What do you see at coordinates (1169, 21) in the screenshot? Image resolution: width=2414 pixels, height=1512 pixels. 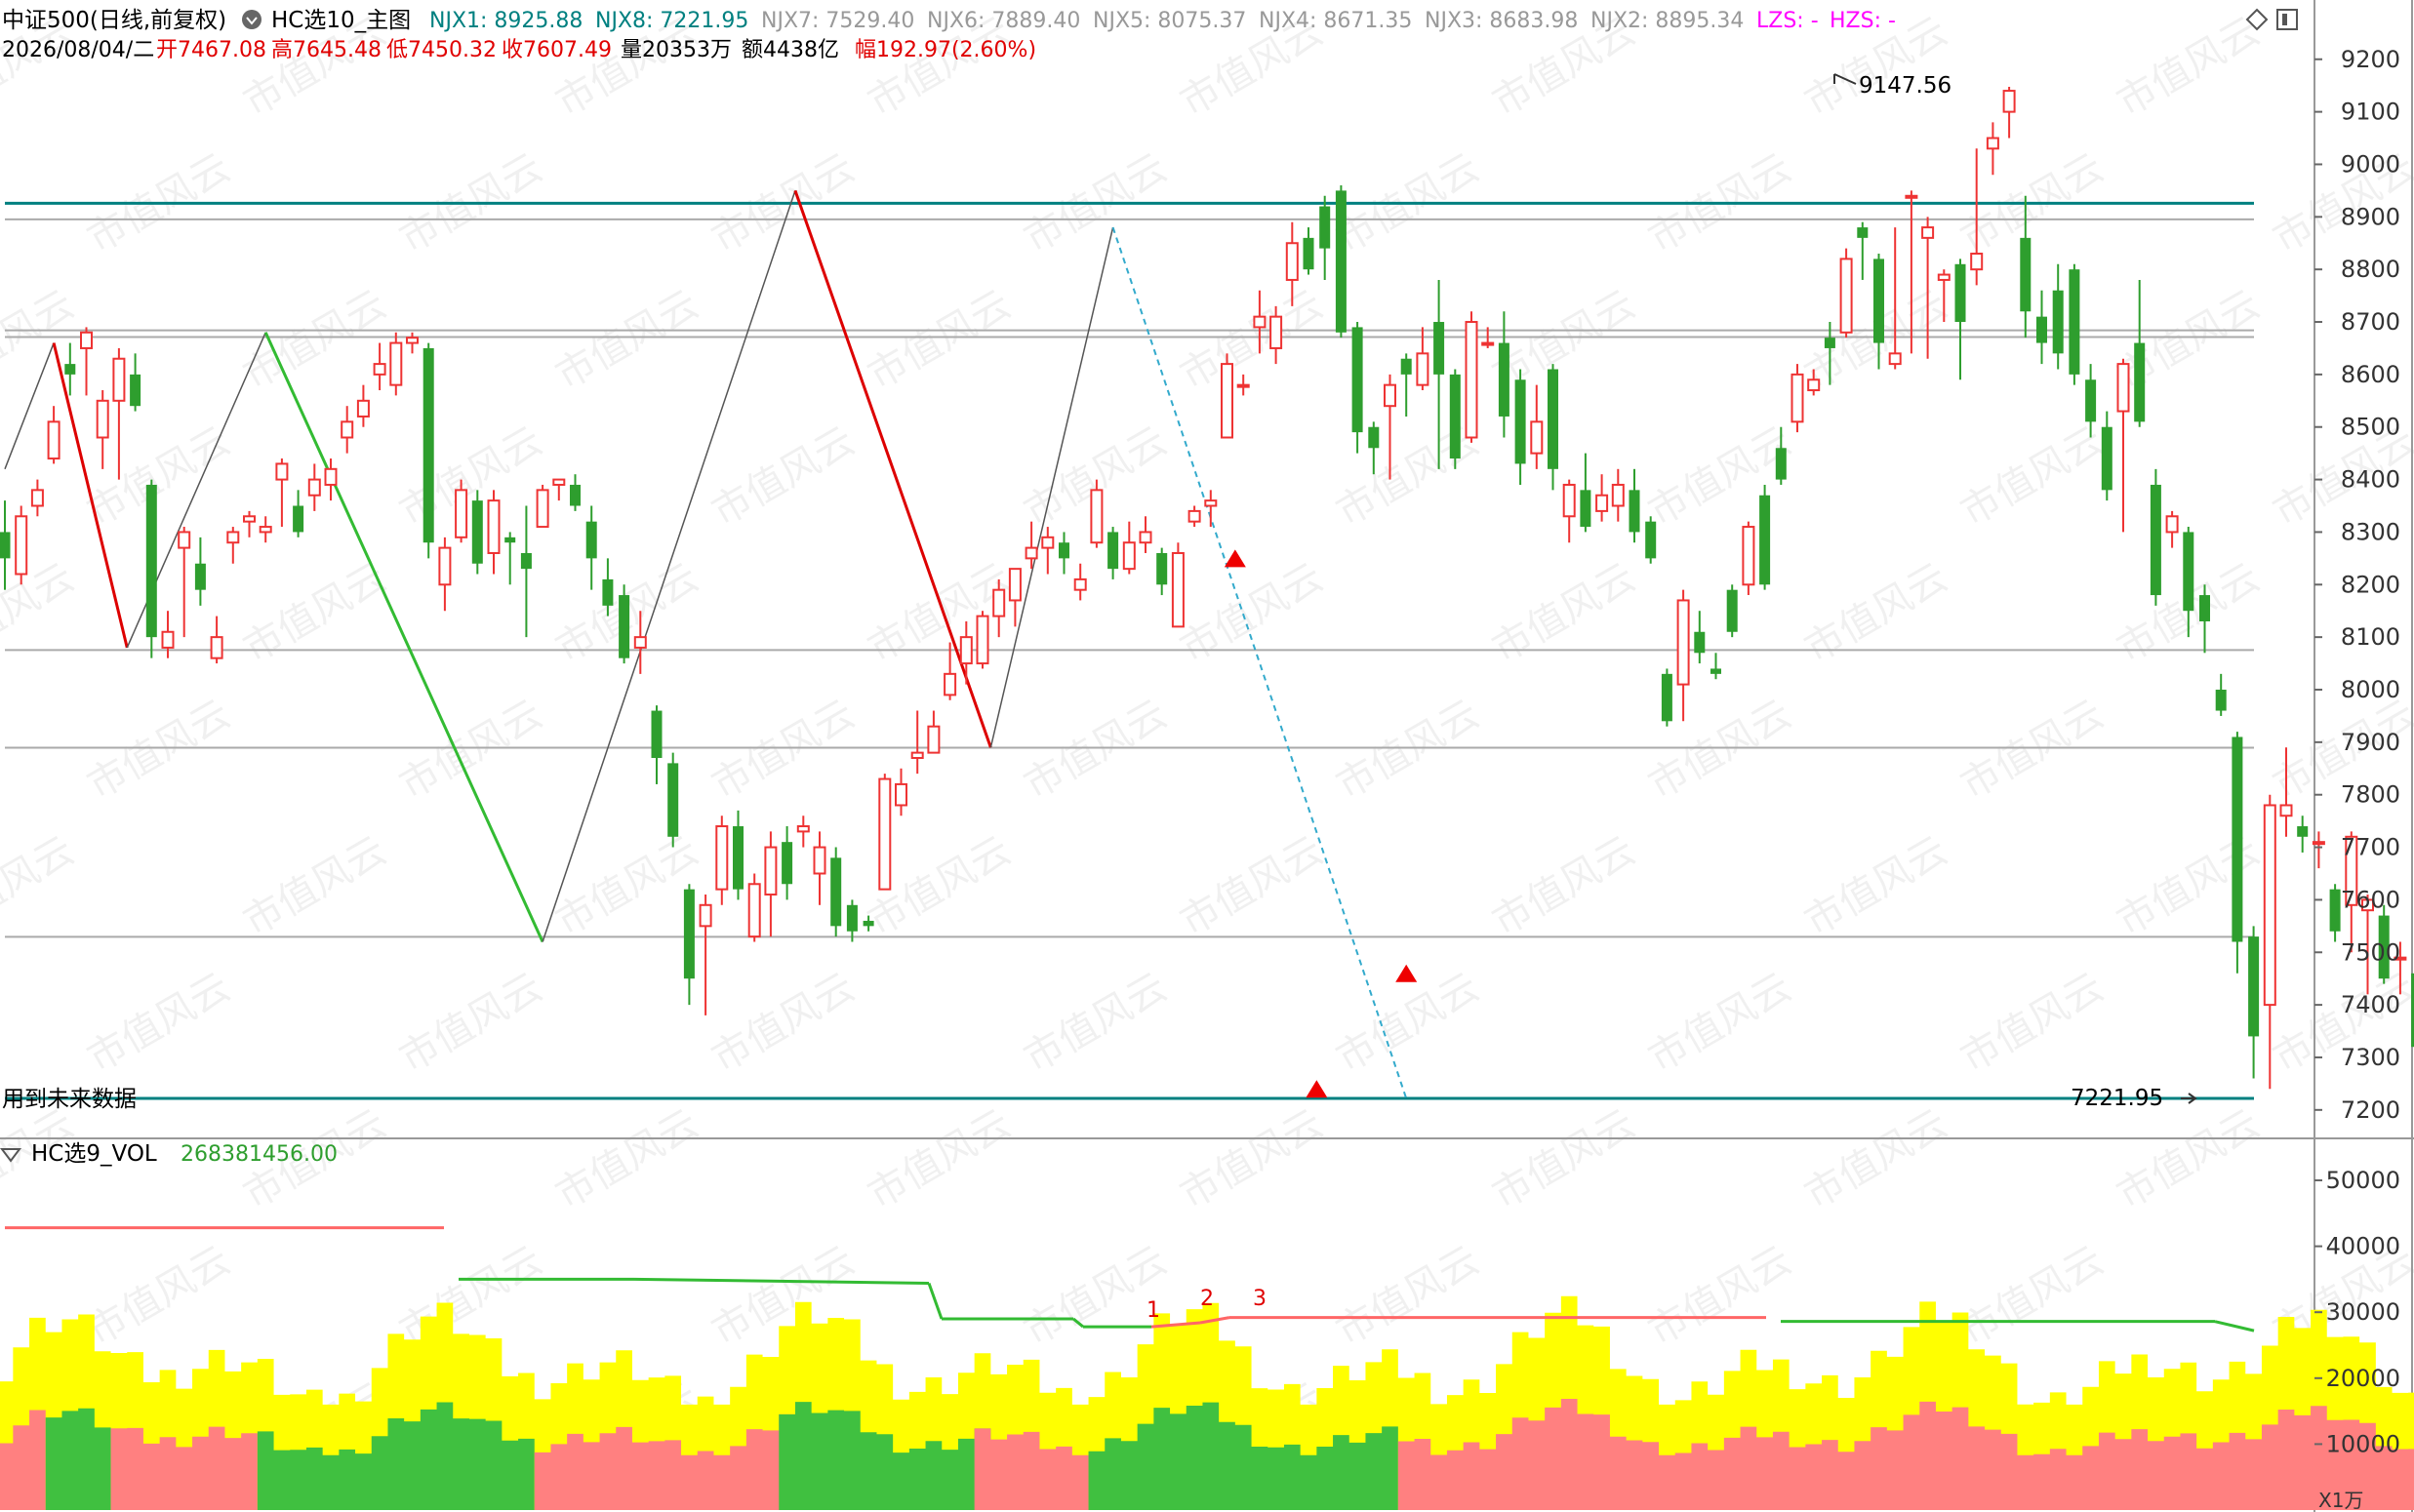 I see `njx5-value: NJX5: 8075.37` at bounding box center [1169, 21].